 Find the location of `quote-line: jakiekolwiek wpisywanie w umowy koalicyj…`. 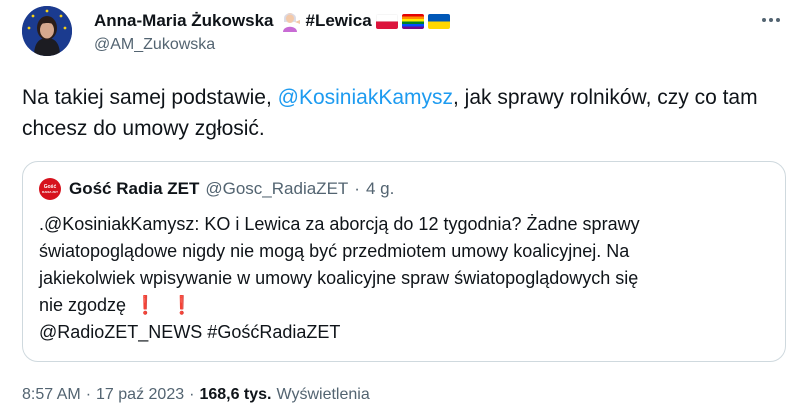

quote-line: jakiekolwiek wpisywanie w umowy koalicyj… is located at coordinates (339, 278).